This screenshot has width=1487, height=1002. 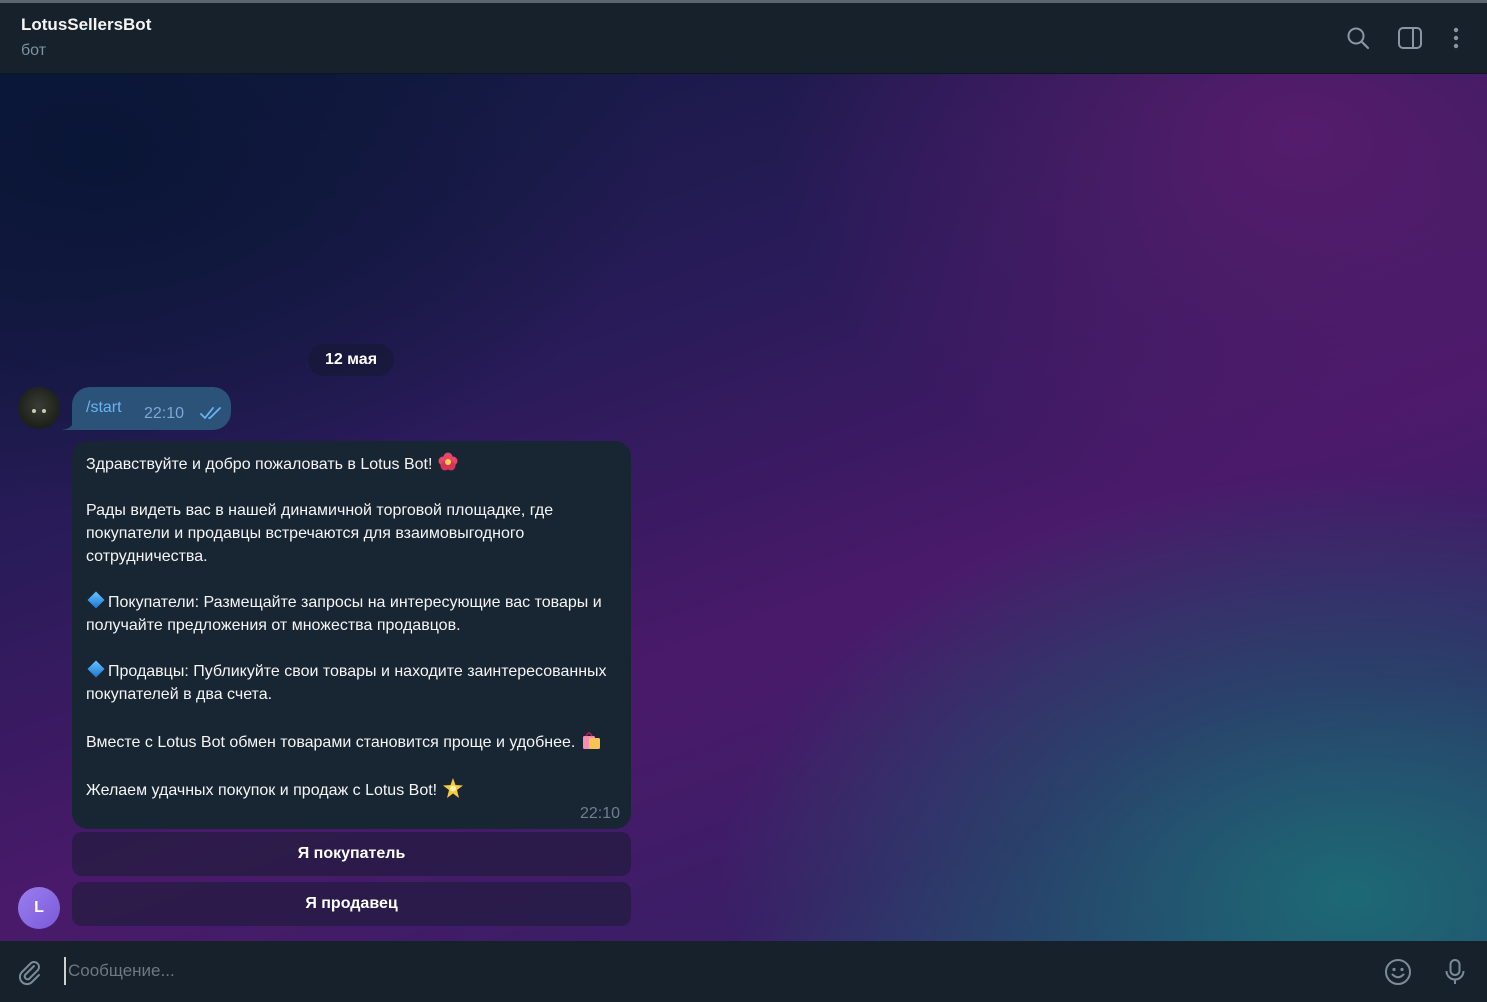 I want to click on emoji-icon, so click(x=1398, y=972).